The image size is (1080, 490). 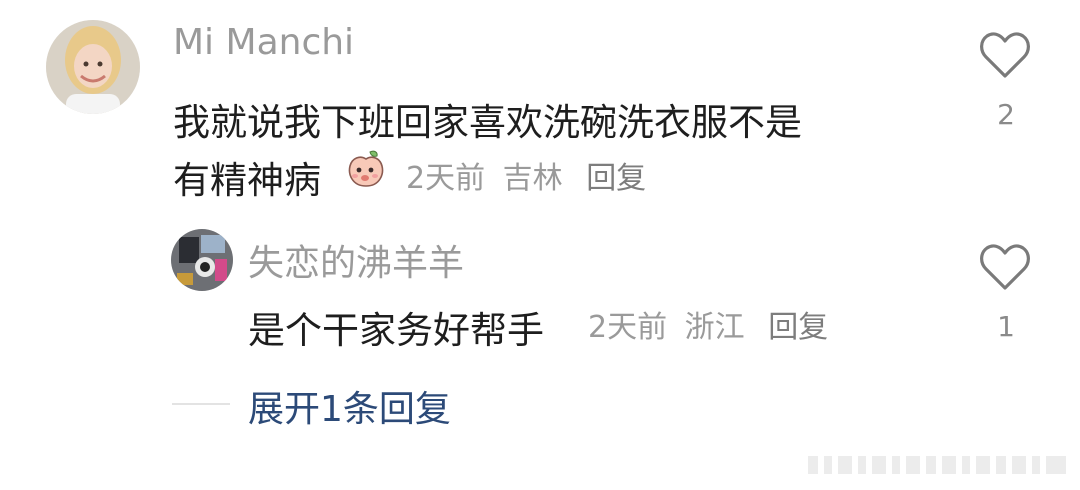 I want to click on comment-like-button, so click(x=1006, y=57).